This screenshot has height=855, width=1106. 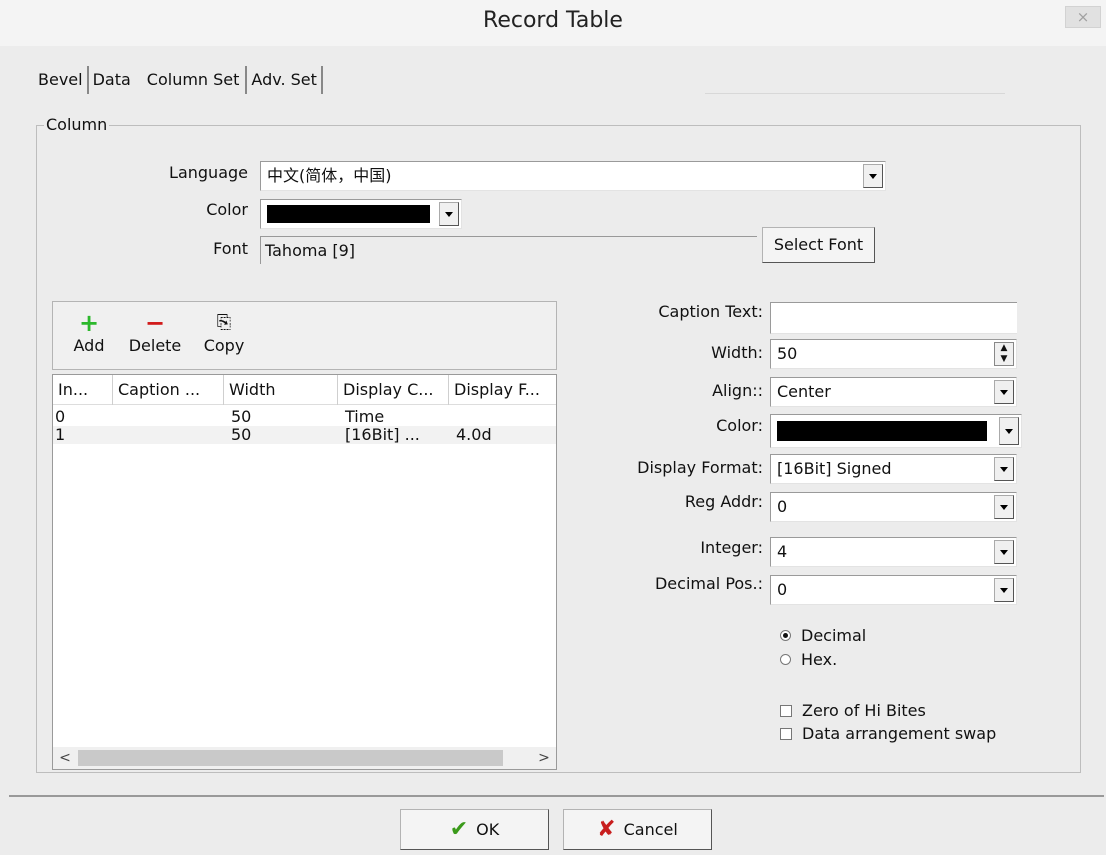 What do you see at coordinates (556, 796) in the screenshot?
I see `footer-divider` at bounding box center [556, 796].